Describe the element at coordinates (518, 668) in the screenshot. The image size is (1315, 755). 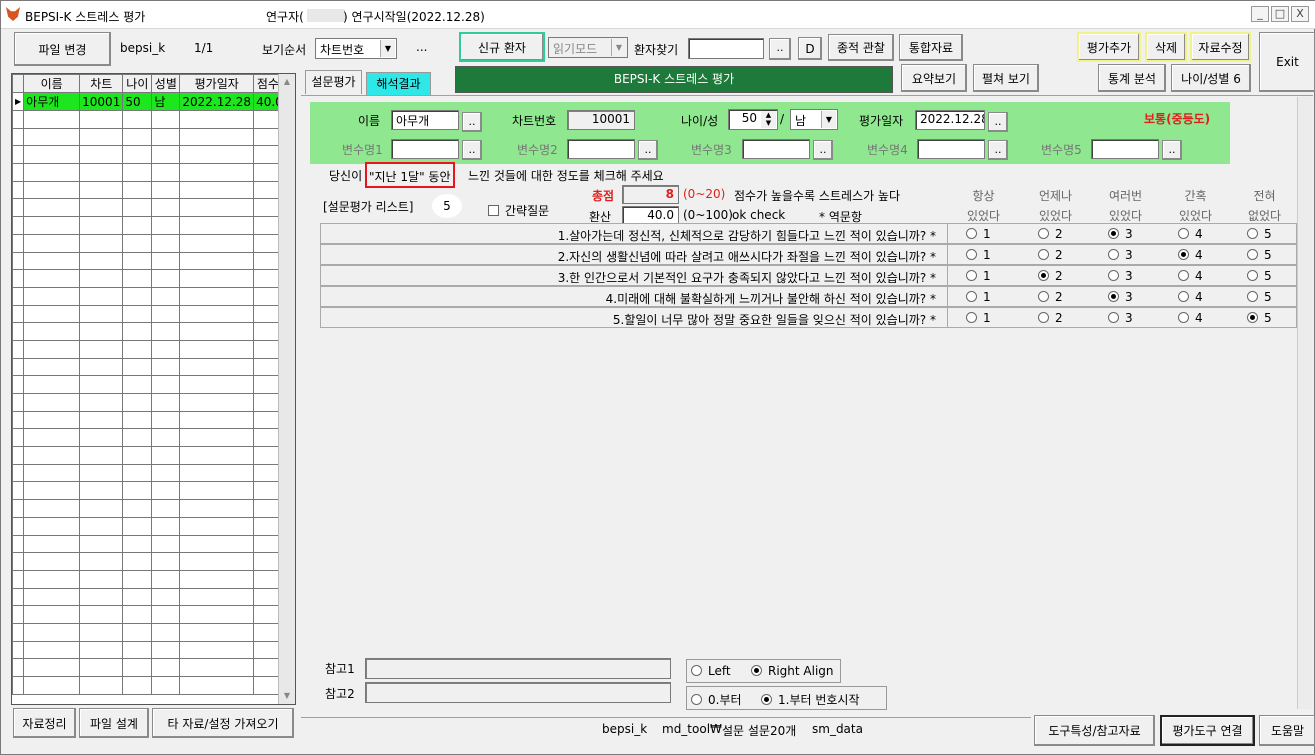
I see `ref1-field` at that location.